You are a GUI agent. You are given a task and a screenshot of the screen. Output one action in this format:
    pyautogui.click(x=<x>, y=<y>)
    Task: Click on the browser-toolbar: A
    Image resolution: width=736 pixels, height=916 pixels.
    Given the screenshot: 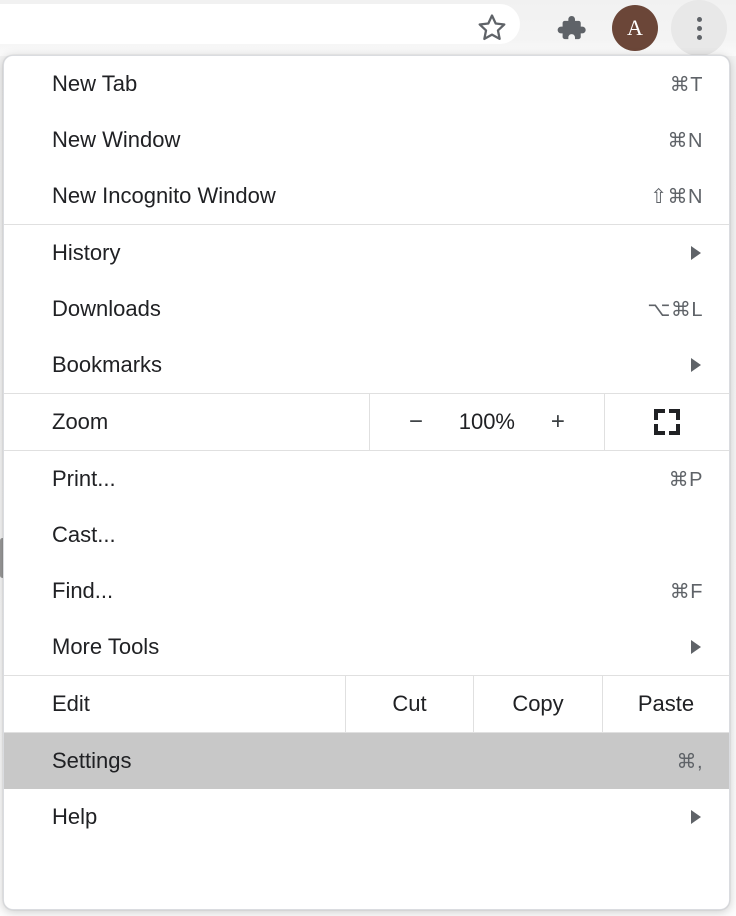 What is the action you would take?
    pyautogui.click(x=368, y=28)
    